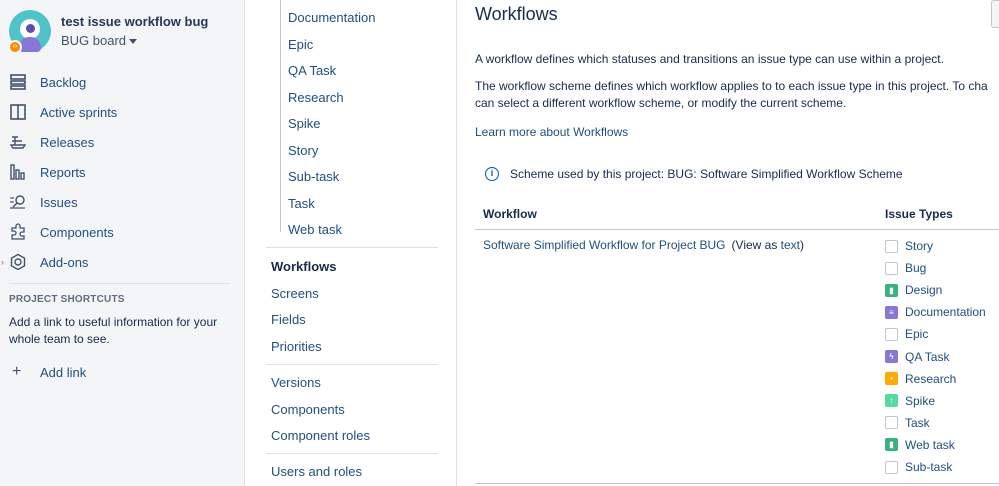 The height and width of the screenshot is (486, 999). I want to click on issue-type-label: Design, so click(923, 290).